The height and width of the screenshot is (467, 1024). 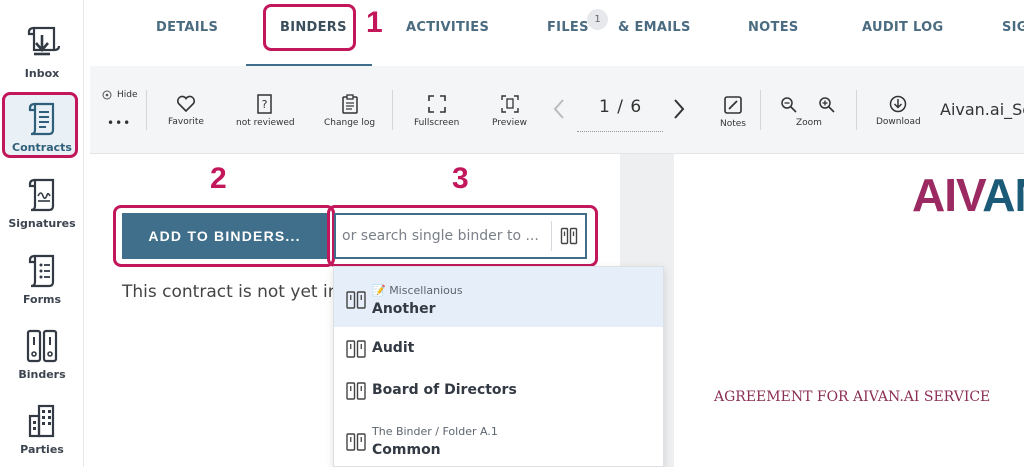 I want to click on file-name: Aivan.ai_Se, so click(x=982, y=109).